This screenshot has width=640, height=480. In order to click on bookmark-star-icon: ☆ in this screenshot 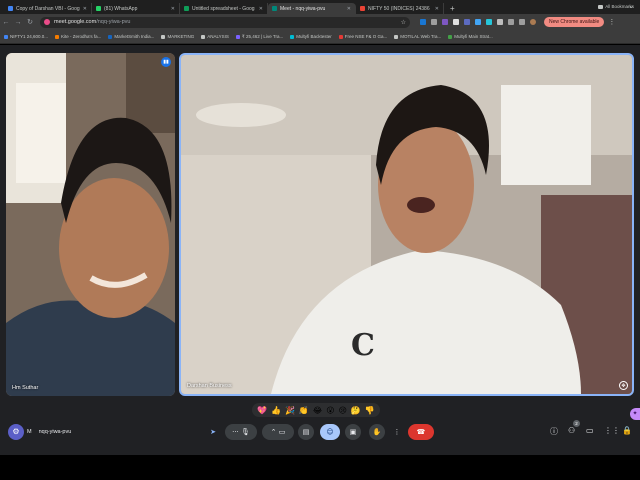, I will do `click(403, 22)`.